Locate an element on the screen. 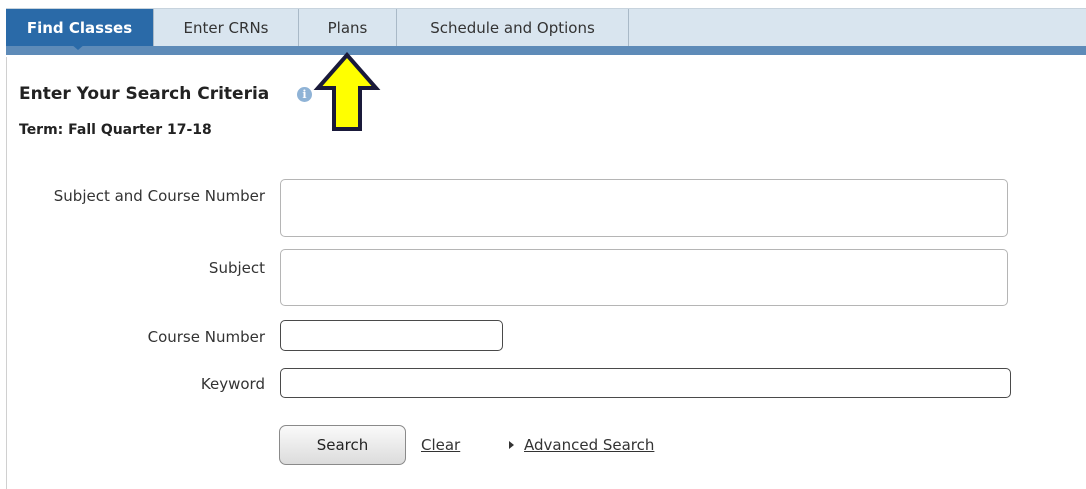  tab-plans: Plans is located at coordinates (348, 27).